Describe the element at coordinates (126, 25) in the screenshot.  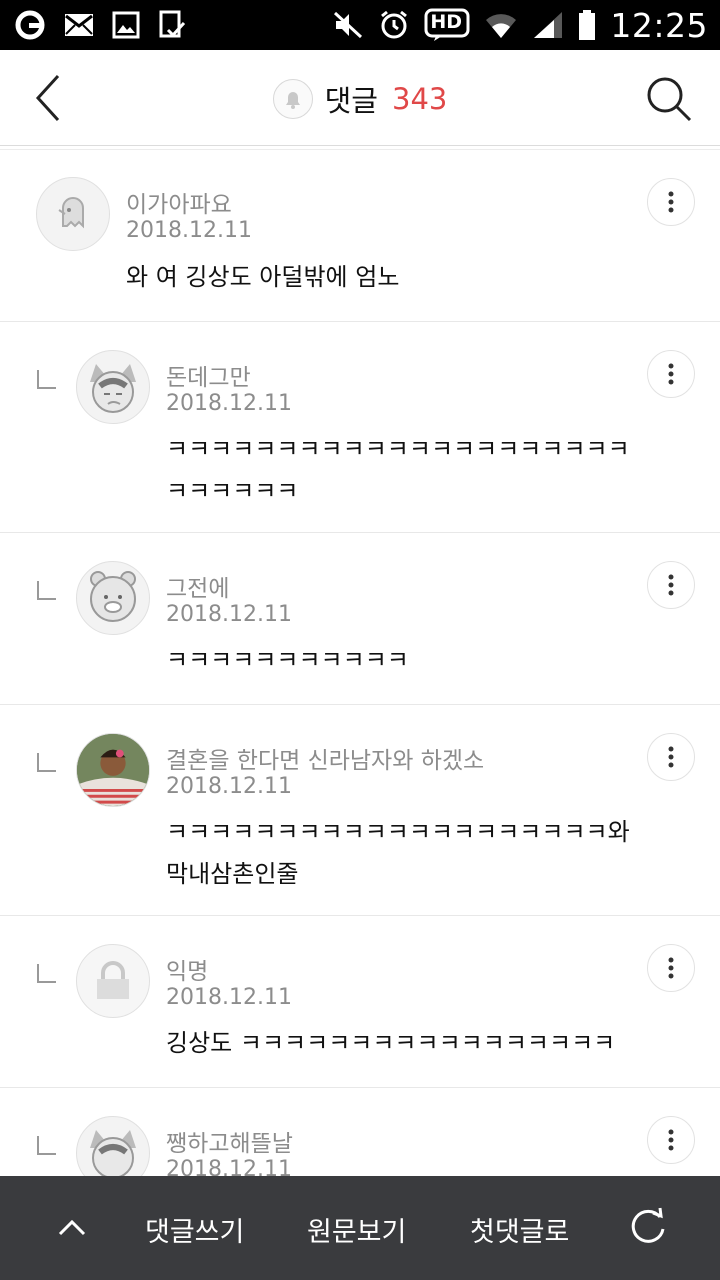
I see `gallery-icon` at that location.